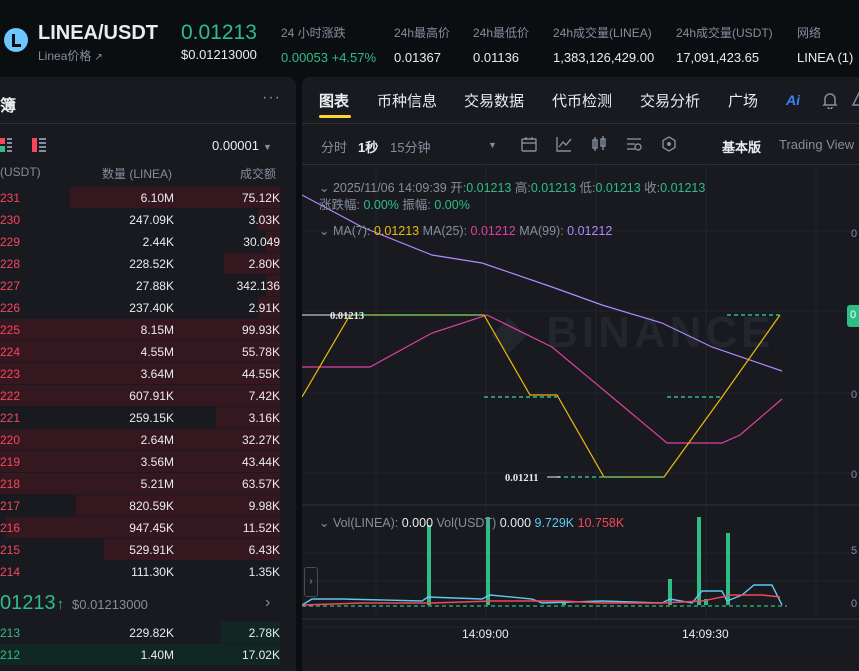  I want to click on candlestick-icon, so click(599, 144).